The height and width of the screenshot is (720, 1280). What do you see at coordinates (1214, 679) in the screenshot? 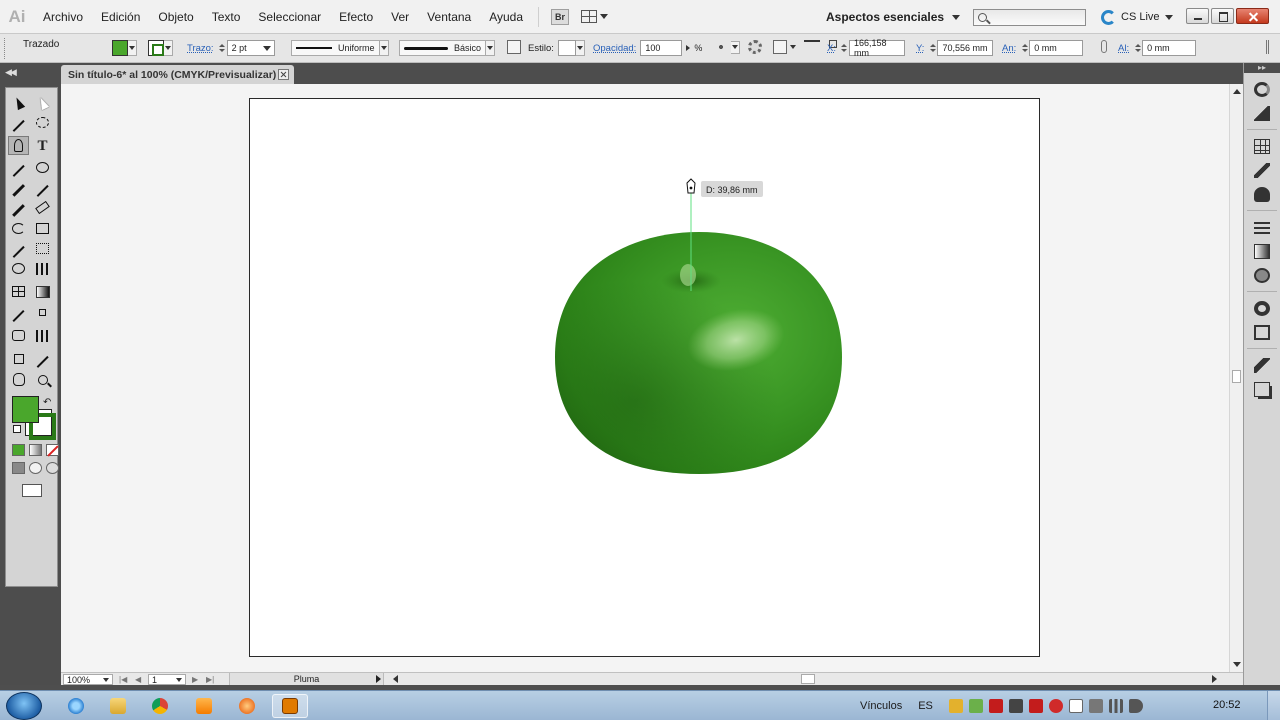
I see `scroll-right-icon` at bounding box center [1214, 679].